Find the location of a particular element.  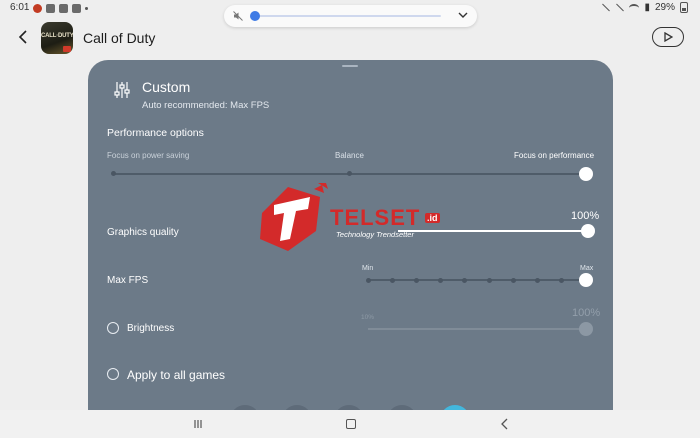

apply-all-label: Apply to all games is located at coordinates (176, 375).